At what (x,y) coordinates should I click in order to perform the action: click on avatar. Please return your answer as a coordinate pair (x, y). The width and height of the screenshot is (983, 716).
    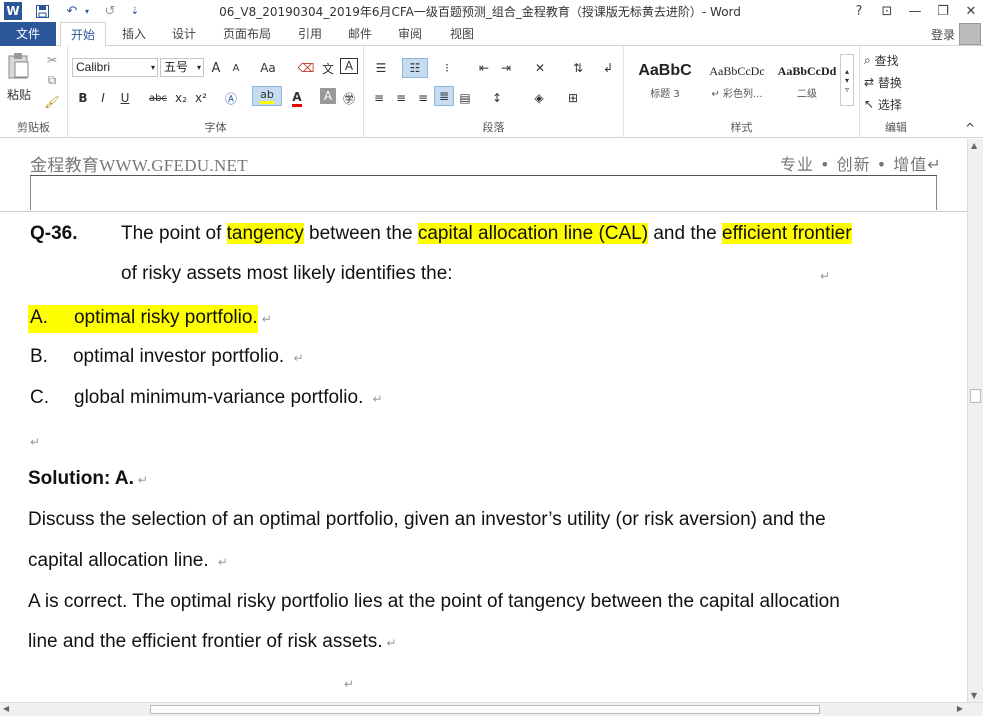
    Looking at the image, I should click on (970, 34).